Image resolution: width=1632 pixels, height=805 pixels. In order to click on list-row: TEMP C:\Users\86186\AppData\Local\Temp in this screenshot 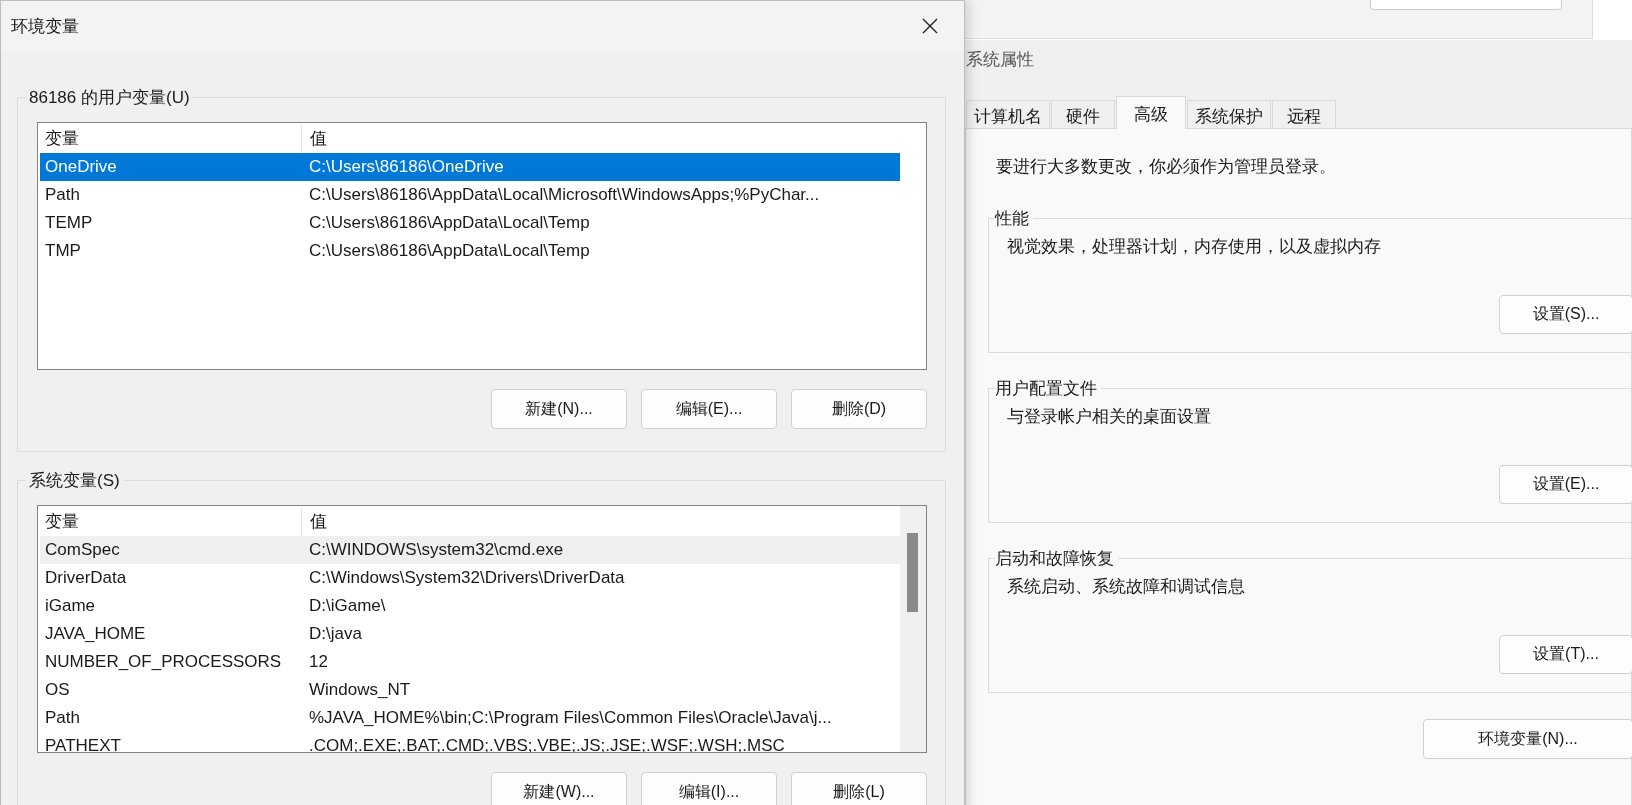, I will do `click(470, 223)`.